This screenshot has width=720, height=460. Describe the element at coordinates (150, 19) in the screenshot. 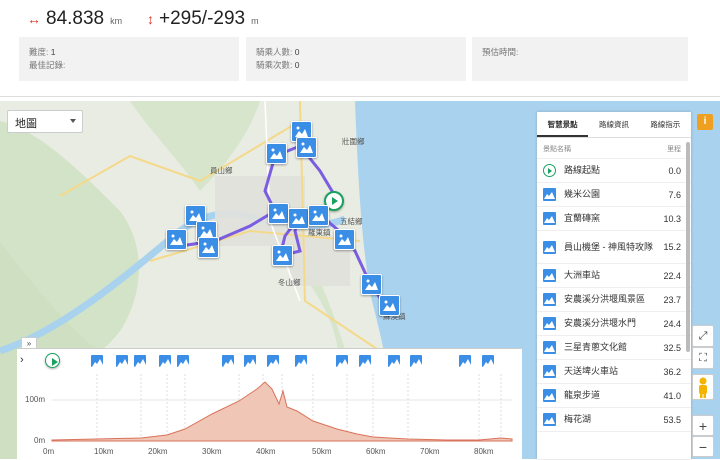

I see `elevation-icon: ↕` at that location.